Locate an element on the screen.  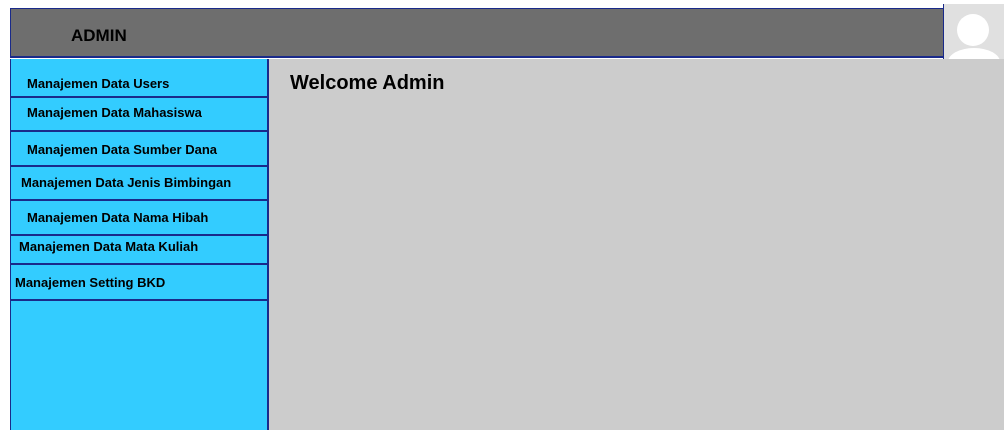
top-header: ADMIN is located at coordinates (507, 33).